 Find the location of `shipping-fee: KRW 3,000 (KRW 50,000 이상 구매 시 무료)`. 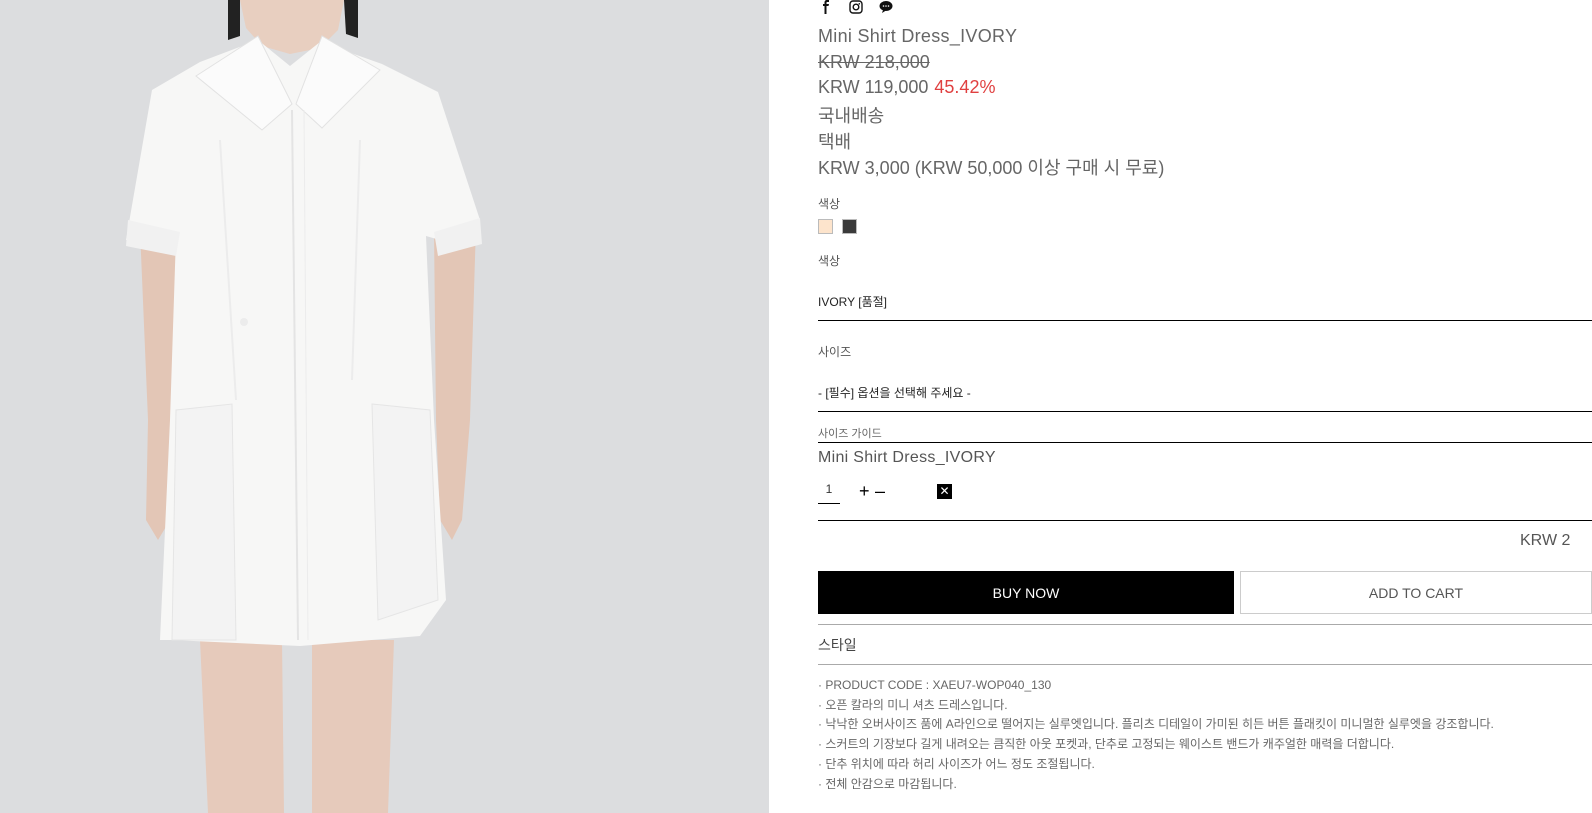

shipping-fee: KRW 3,000 (KRW 50,000 이상 구매 시 무료) is located at coordinates (991, 168).